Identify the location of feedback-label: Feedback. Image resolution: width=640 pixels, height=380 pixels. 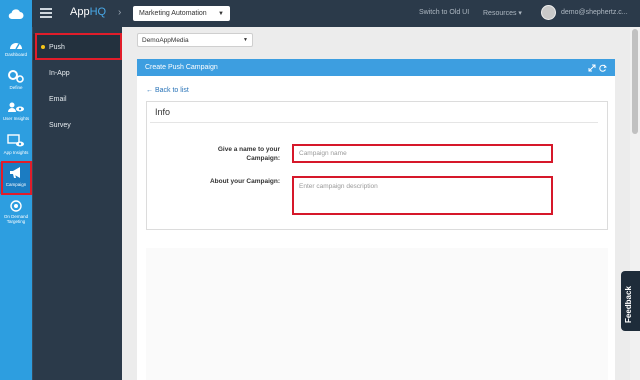
(628, 304).